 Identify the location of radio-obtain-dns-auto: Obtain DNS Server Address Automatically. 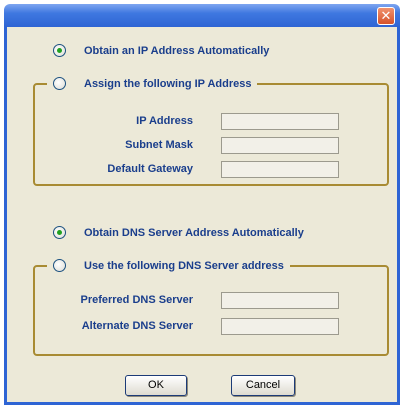
(178, 232).